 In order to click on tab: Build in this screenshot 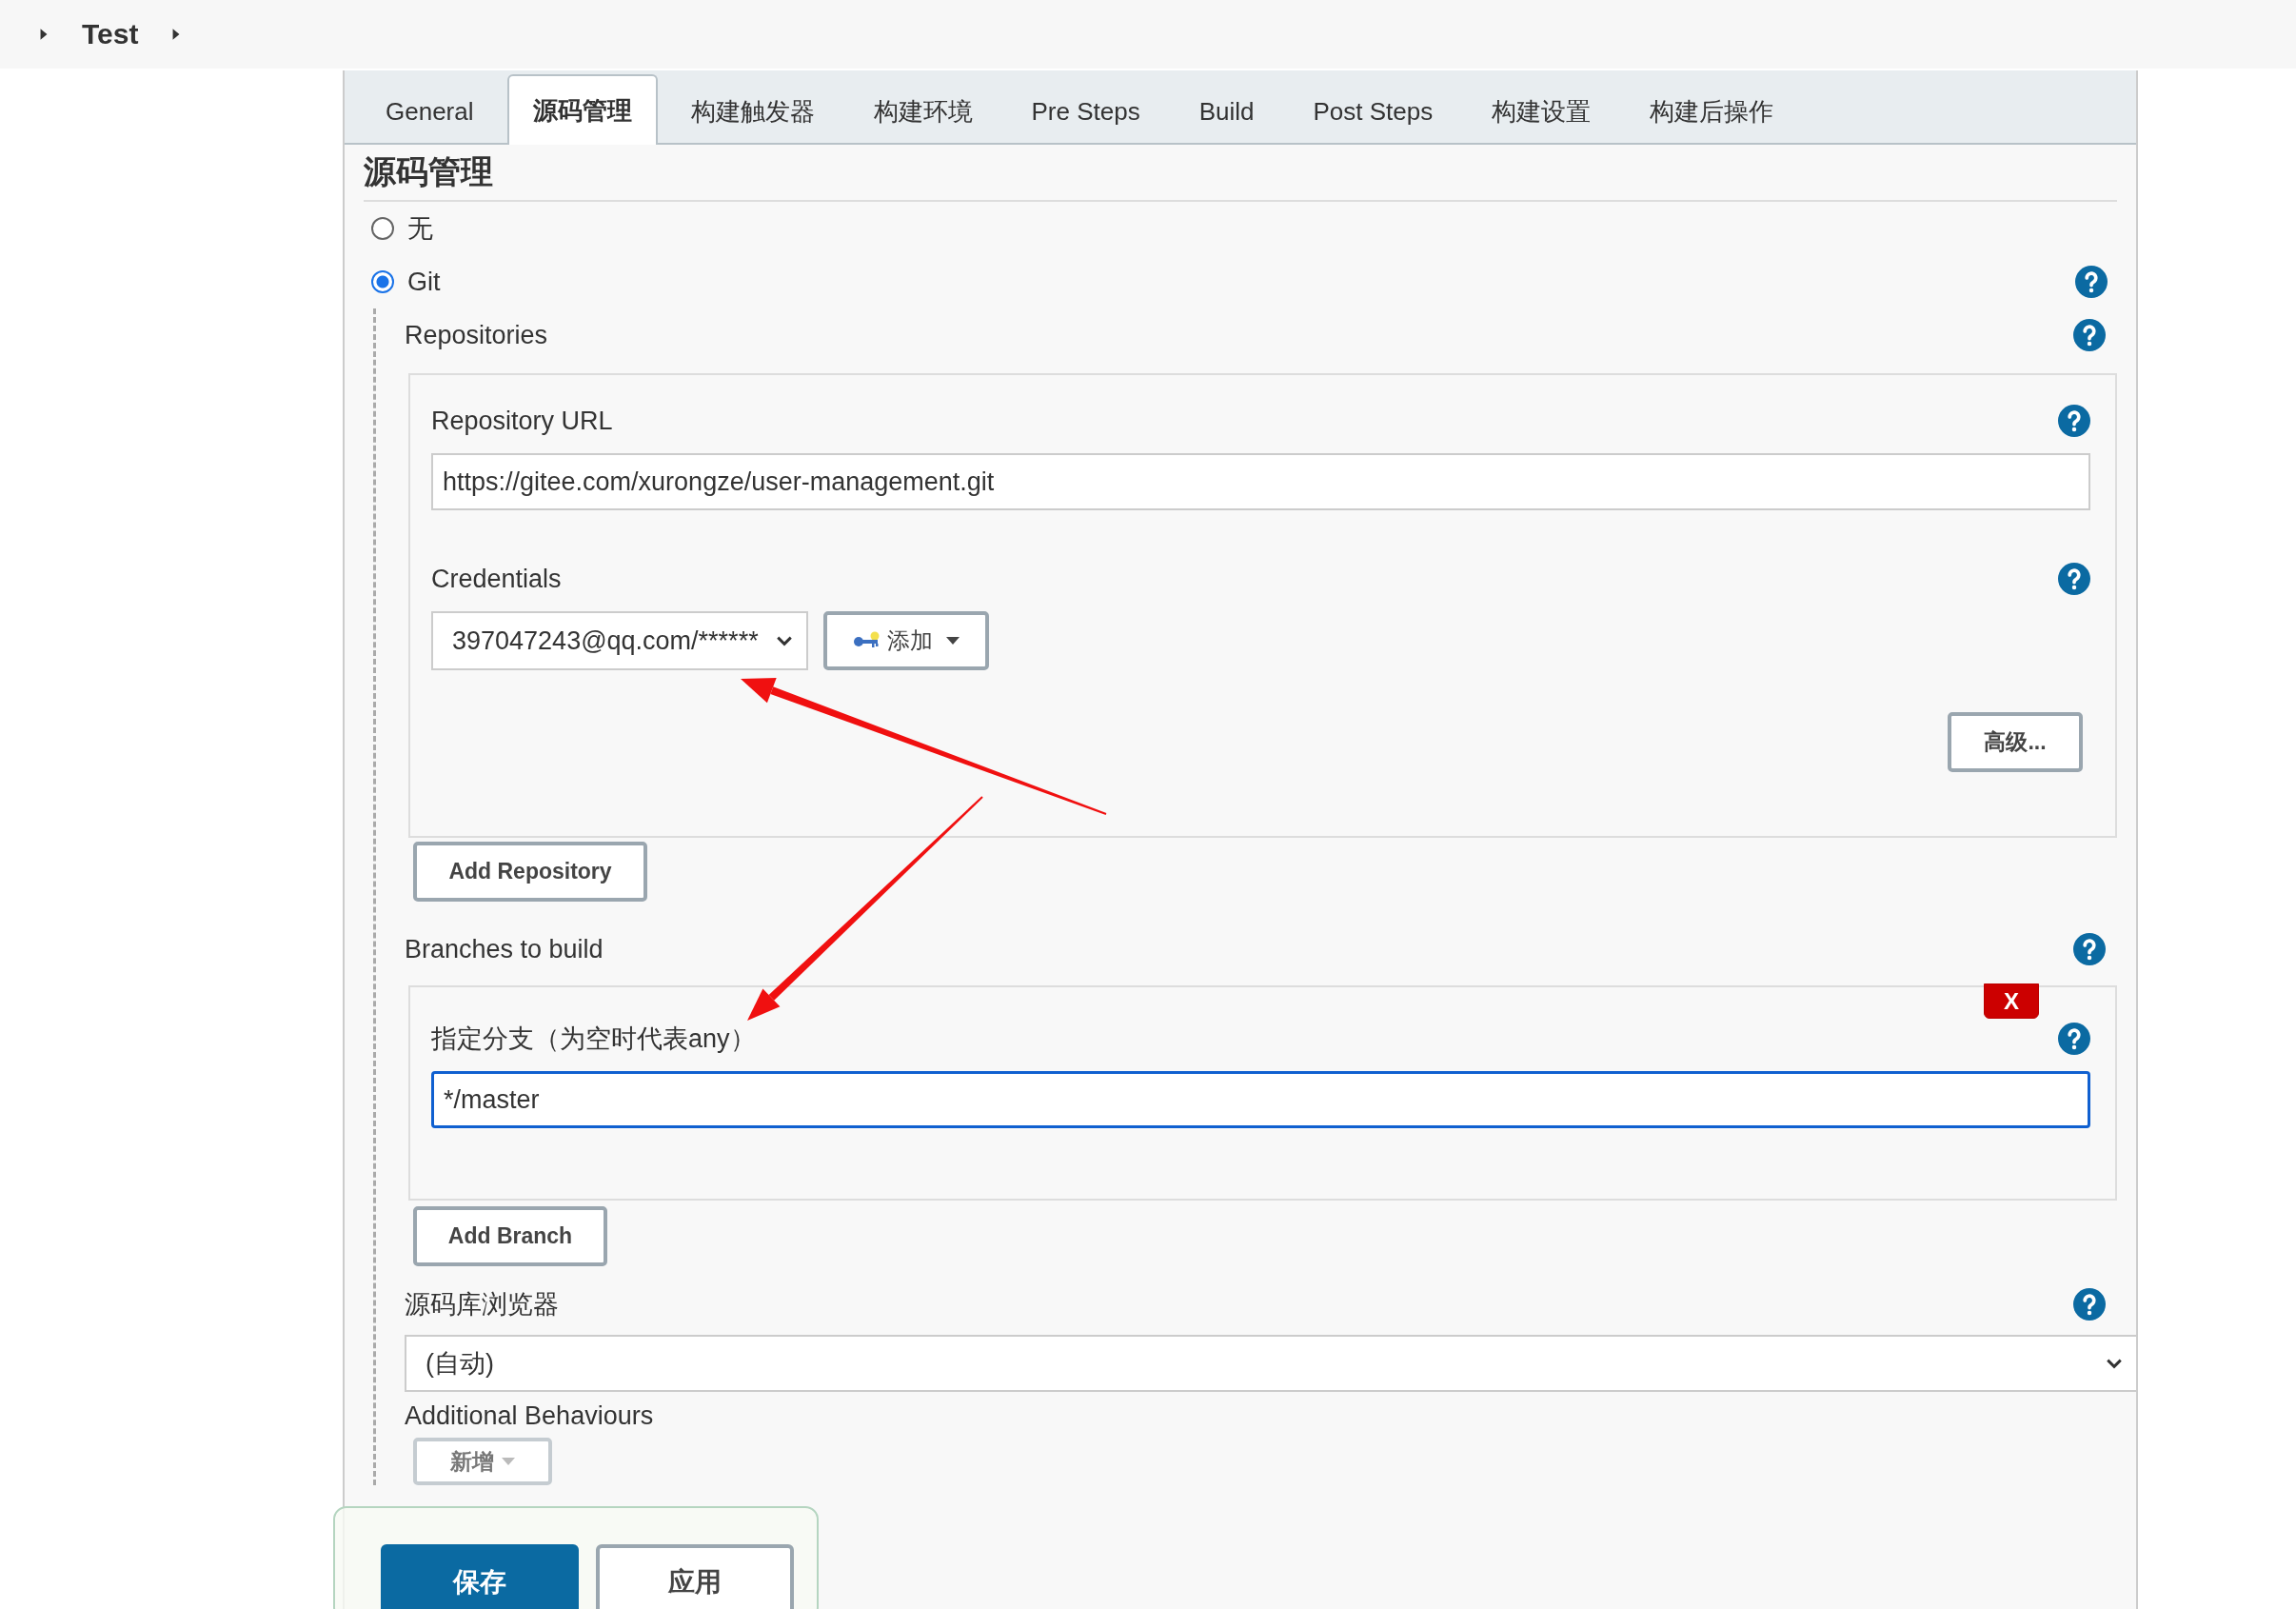, I will do `click(1226, 111)`.